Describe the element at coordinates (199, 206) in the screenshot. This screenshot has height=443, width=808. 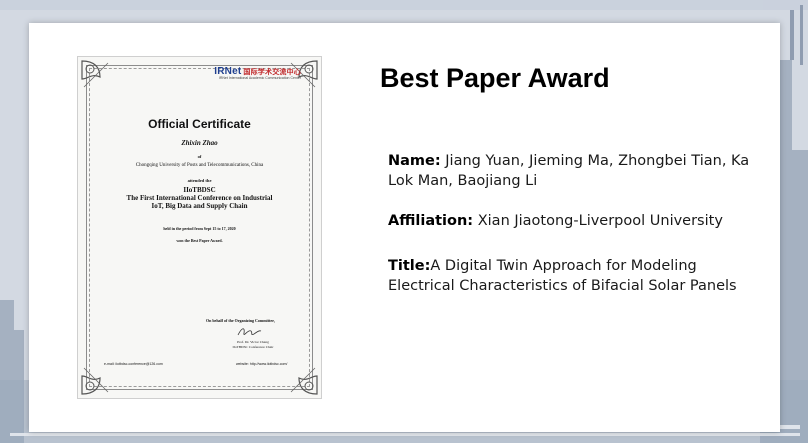
I see `conference-name-line2: IoT, Big Data and Supply Chain` at that location.